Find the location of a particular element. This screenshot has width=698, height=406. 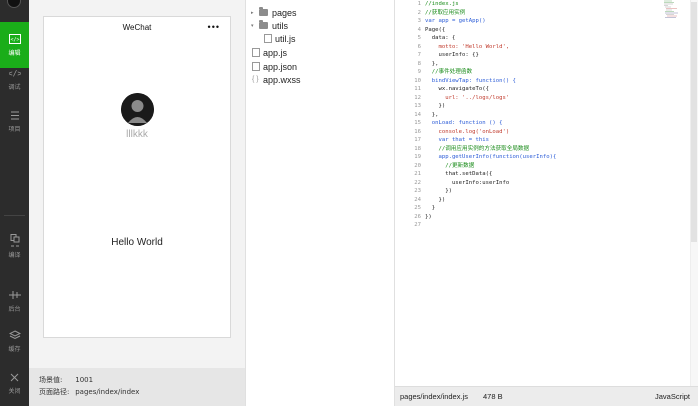

collapsed-arrow-icon: ▸ is located at coordinates (252, 12).